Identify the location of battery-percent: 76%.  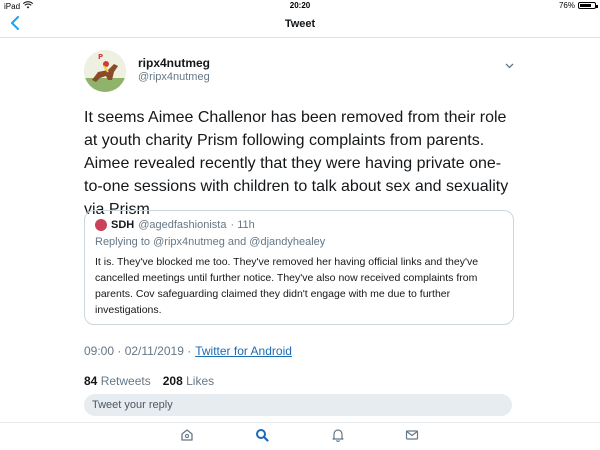
(566, 5).